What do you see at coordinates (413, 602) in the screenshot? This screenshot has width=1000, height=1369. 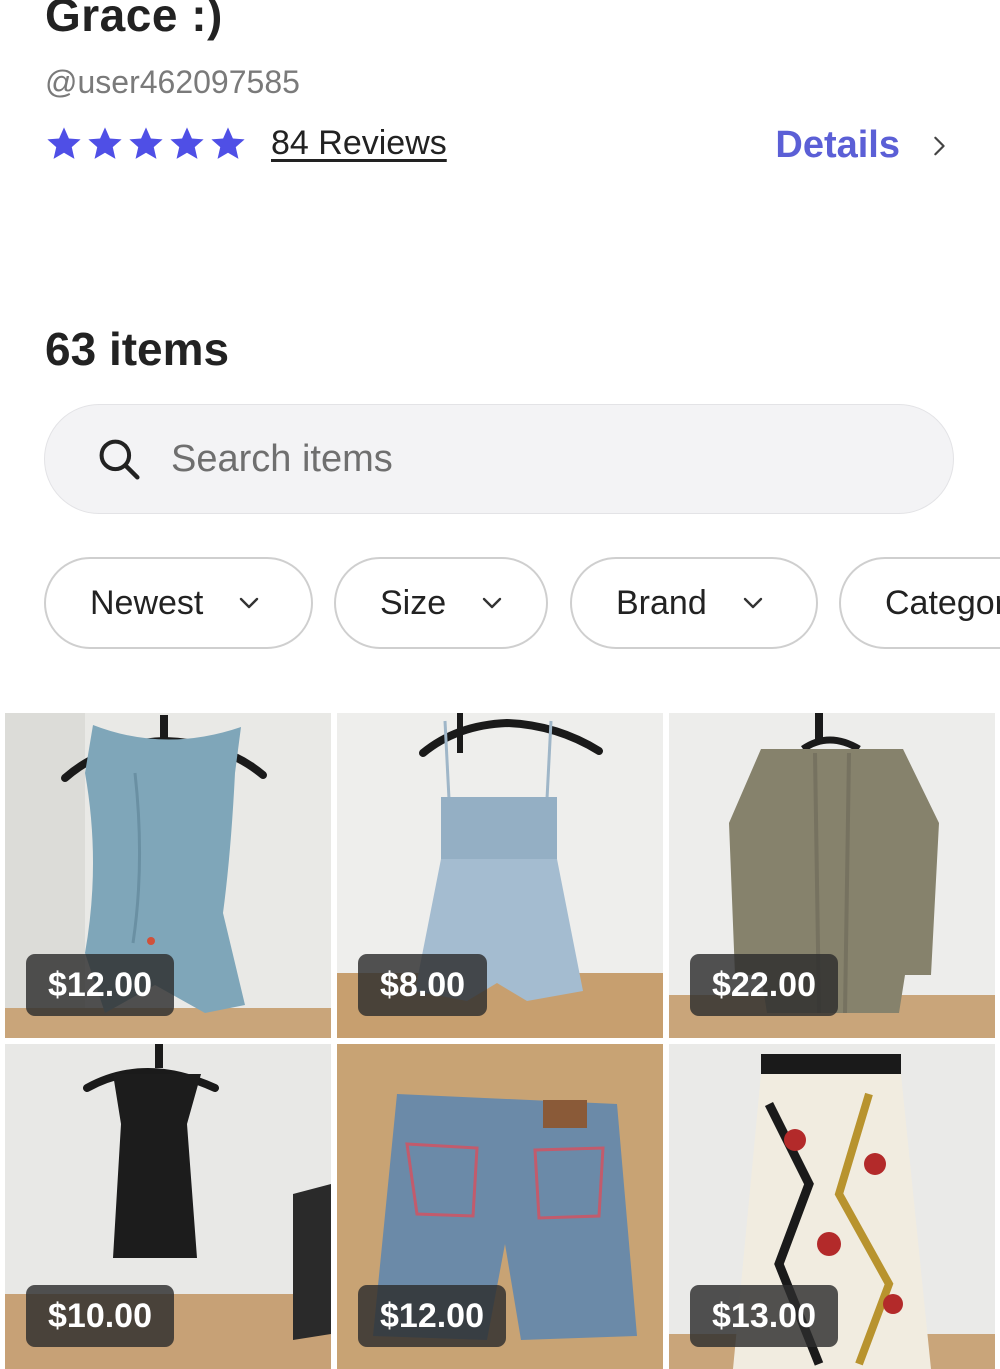 I see `filter-label: Size` at bounding box center [413, 602].